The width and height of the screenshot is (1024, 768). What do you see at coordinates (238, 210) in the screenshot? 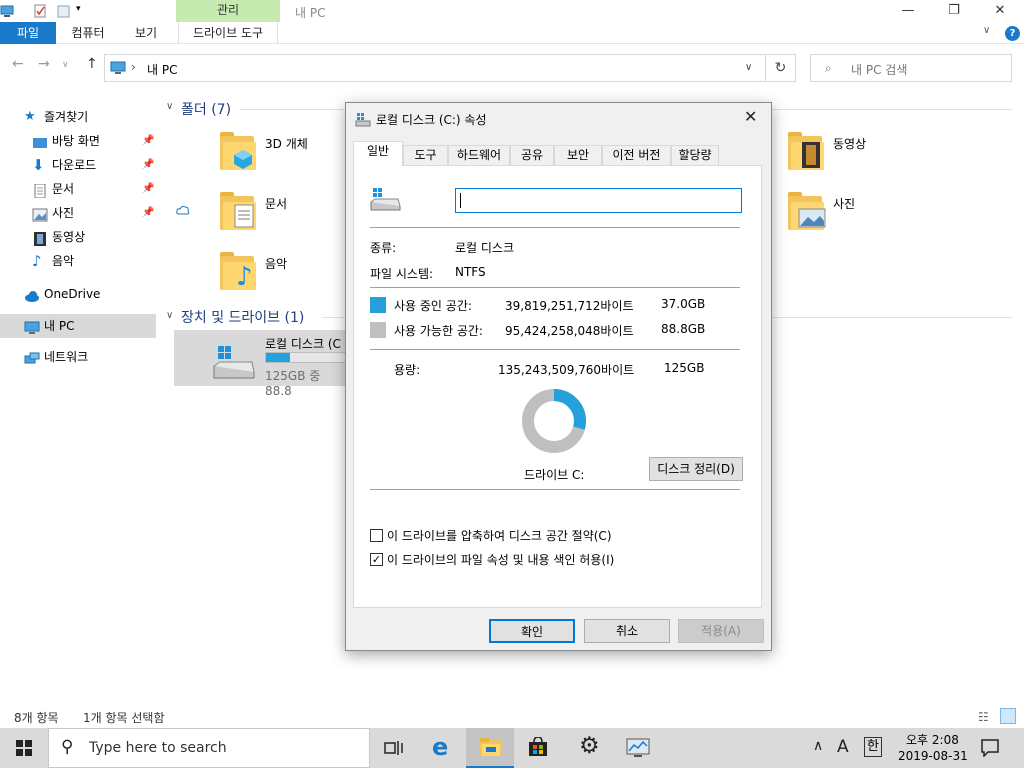
I see `folder-documents` at bounding box center [238, 210].